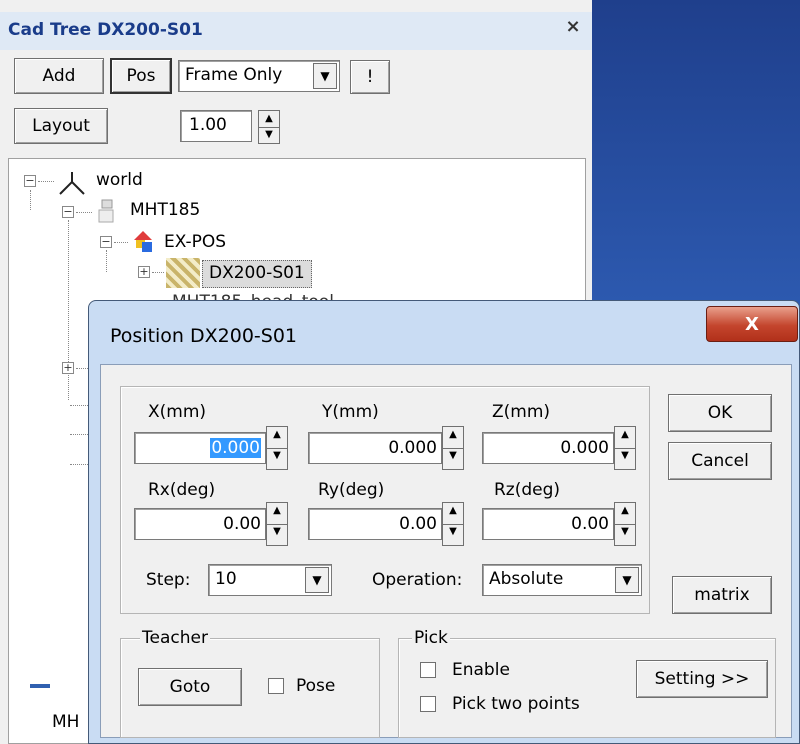  What do you see at coordinates (208, 125) in the screenshot?
I see `scale-value: 1.00` at bounding box center [208, 125].